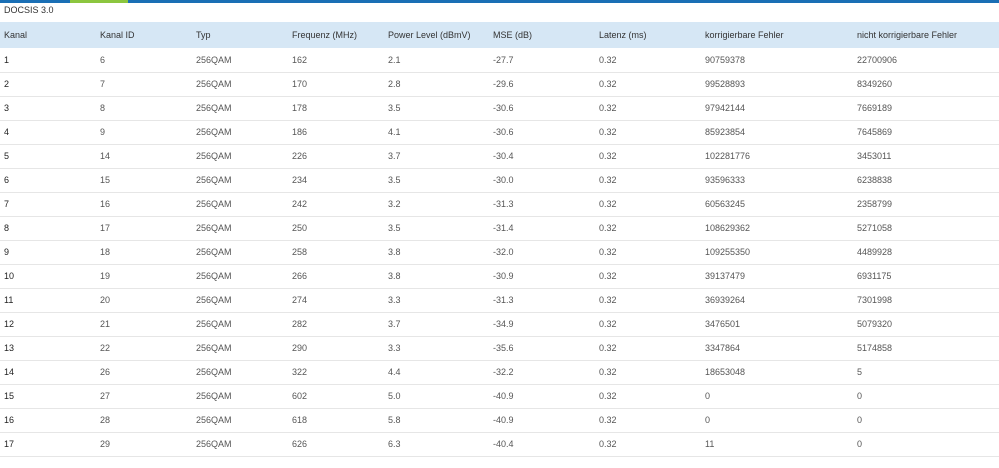  What do you see at coordinates (499, 372) in the screenshot?
I see `table-row: 14 26 256QAM 322 4.4 -32.2 0.32 18653048 5` at bounding box center [499, 372].